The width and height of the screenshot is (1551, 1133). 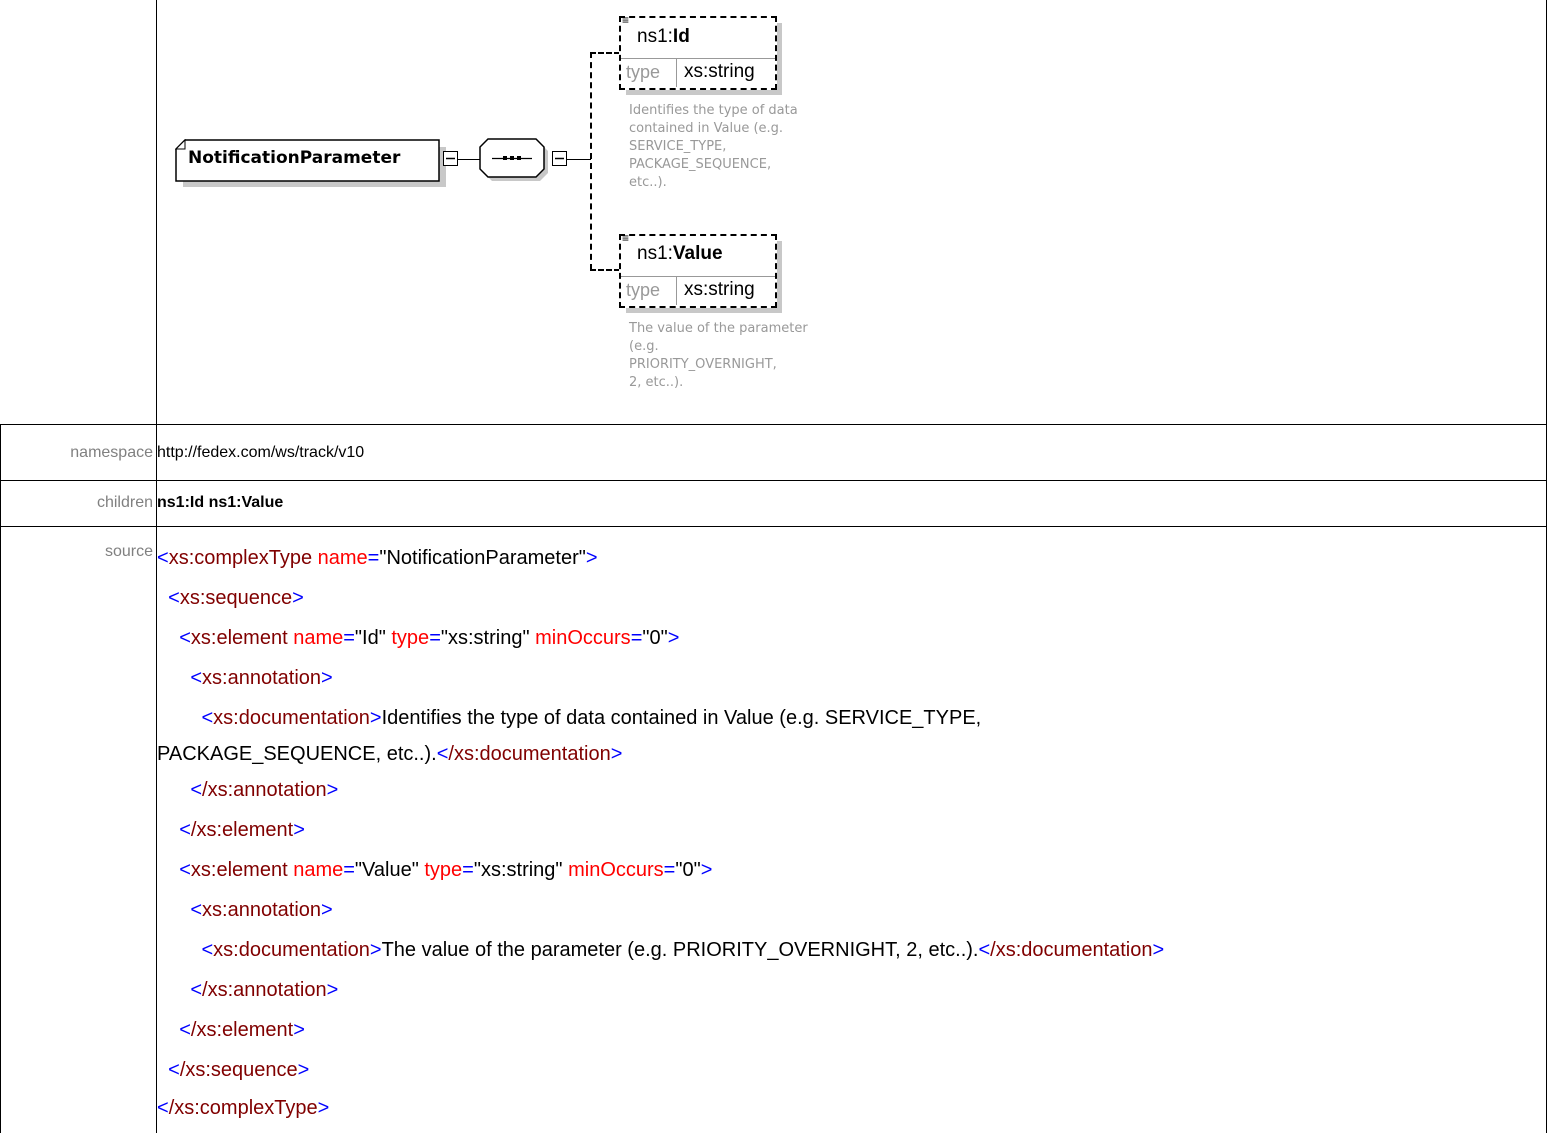 I want to click on element-name: ns1:Id, so click(x=663, y=36).